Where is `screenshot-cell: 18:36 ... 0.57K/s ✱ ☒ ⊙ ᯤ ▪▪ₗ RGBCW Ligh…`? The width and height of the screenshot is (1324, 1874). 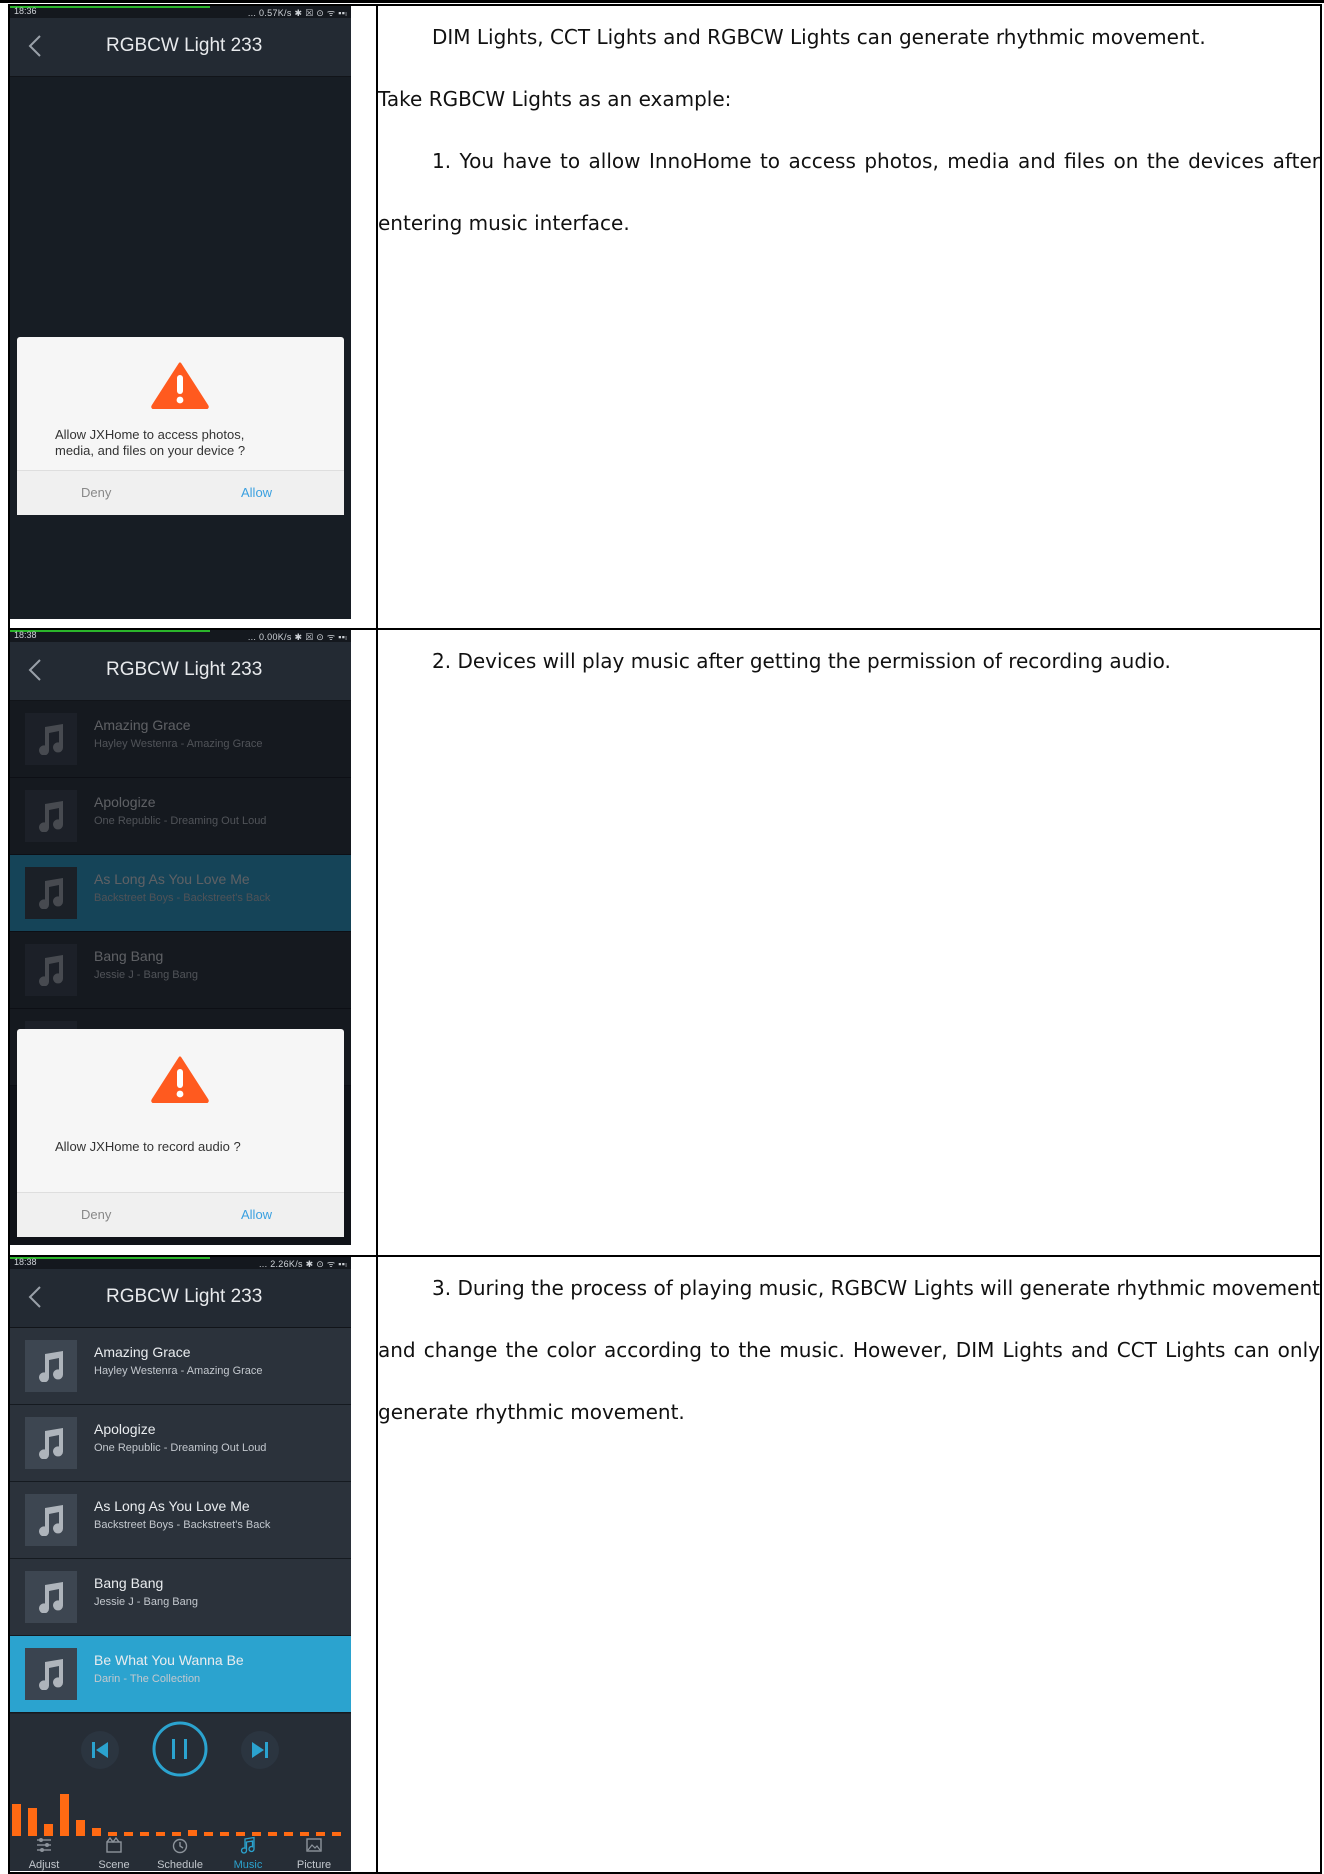
screenshot-cell: 18:36 ... 0.57K/s ✱ ☒ ⊙ ᯤ ▪▪ₗ RGBCW Ligh… is located at coordinates (193, 317).